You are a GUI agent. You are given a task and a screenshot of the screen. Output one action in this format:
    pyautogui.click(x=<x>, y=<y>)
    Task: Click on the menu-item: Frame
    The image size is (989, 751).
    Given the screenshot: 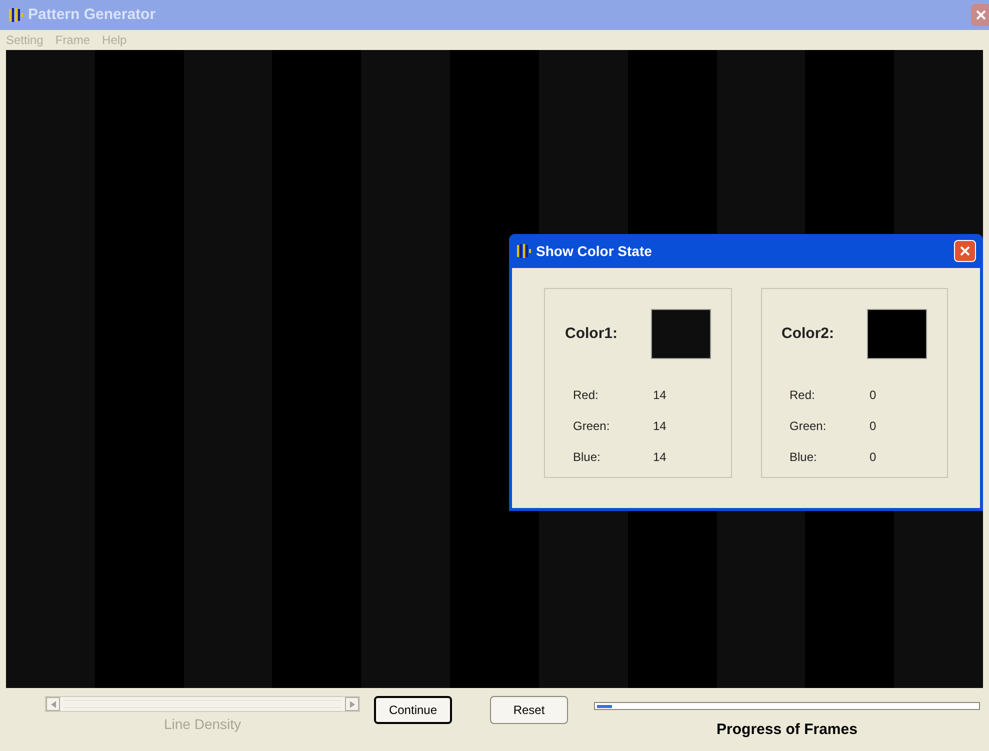 What is the action you would take?
    pyautogui.click(x=72, y=40)
    